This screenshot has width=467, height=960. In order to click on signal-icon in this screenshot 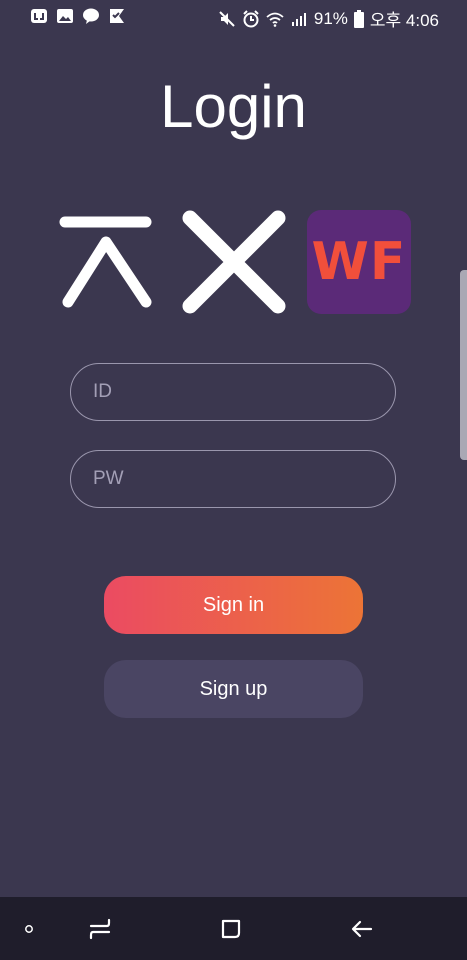, I will do `click(298, 19)`.